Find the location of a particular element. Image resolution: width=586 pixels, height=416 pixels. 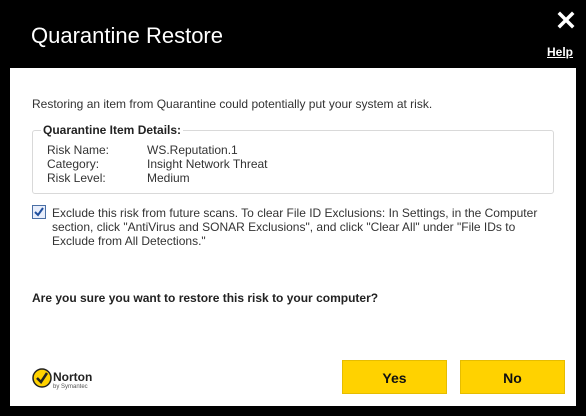

details-legend: Quarantine Item Details: is located at coordinates (112, 130).